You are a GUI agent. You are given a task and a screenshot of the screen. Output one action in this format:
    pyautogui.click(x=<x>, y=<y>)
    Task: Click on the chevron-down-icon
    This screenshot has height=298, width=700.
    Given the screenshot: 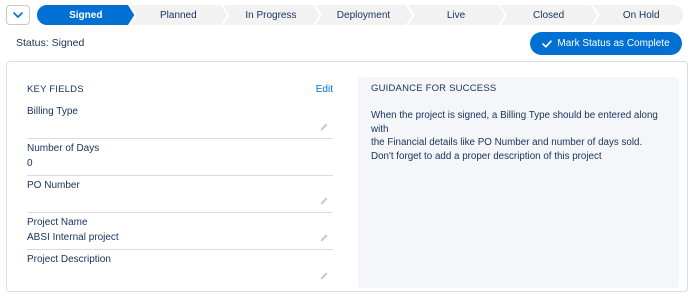 What is the action you would take?
    pyautogui.click(x=18, y=14)
    